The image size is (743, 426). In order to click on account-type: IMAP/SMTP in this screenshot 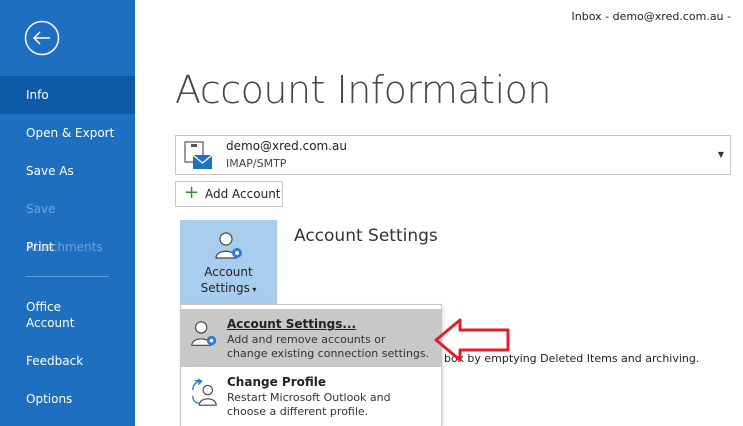, I will do `click(256, 163)`.